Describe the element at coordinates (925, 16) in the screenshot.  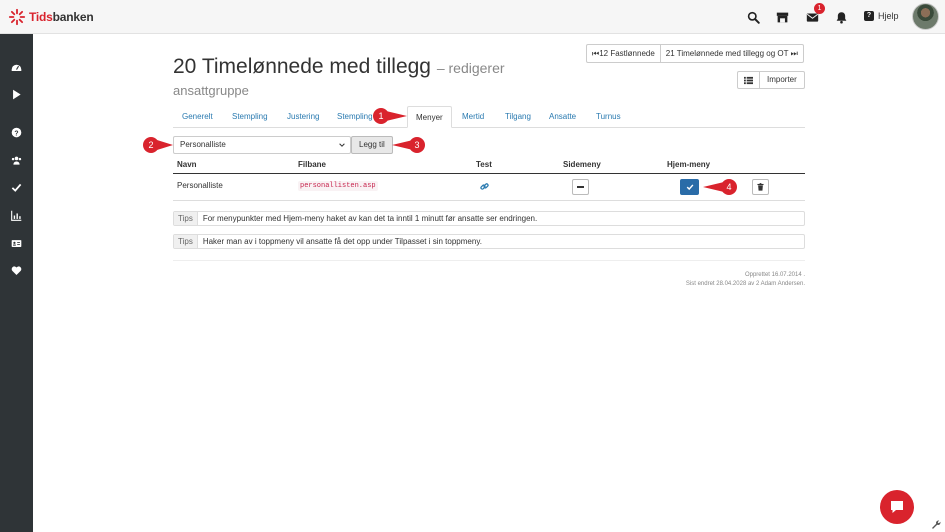
I see `avatar` at that location.